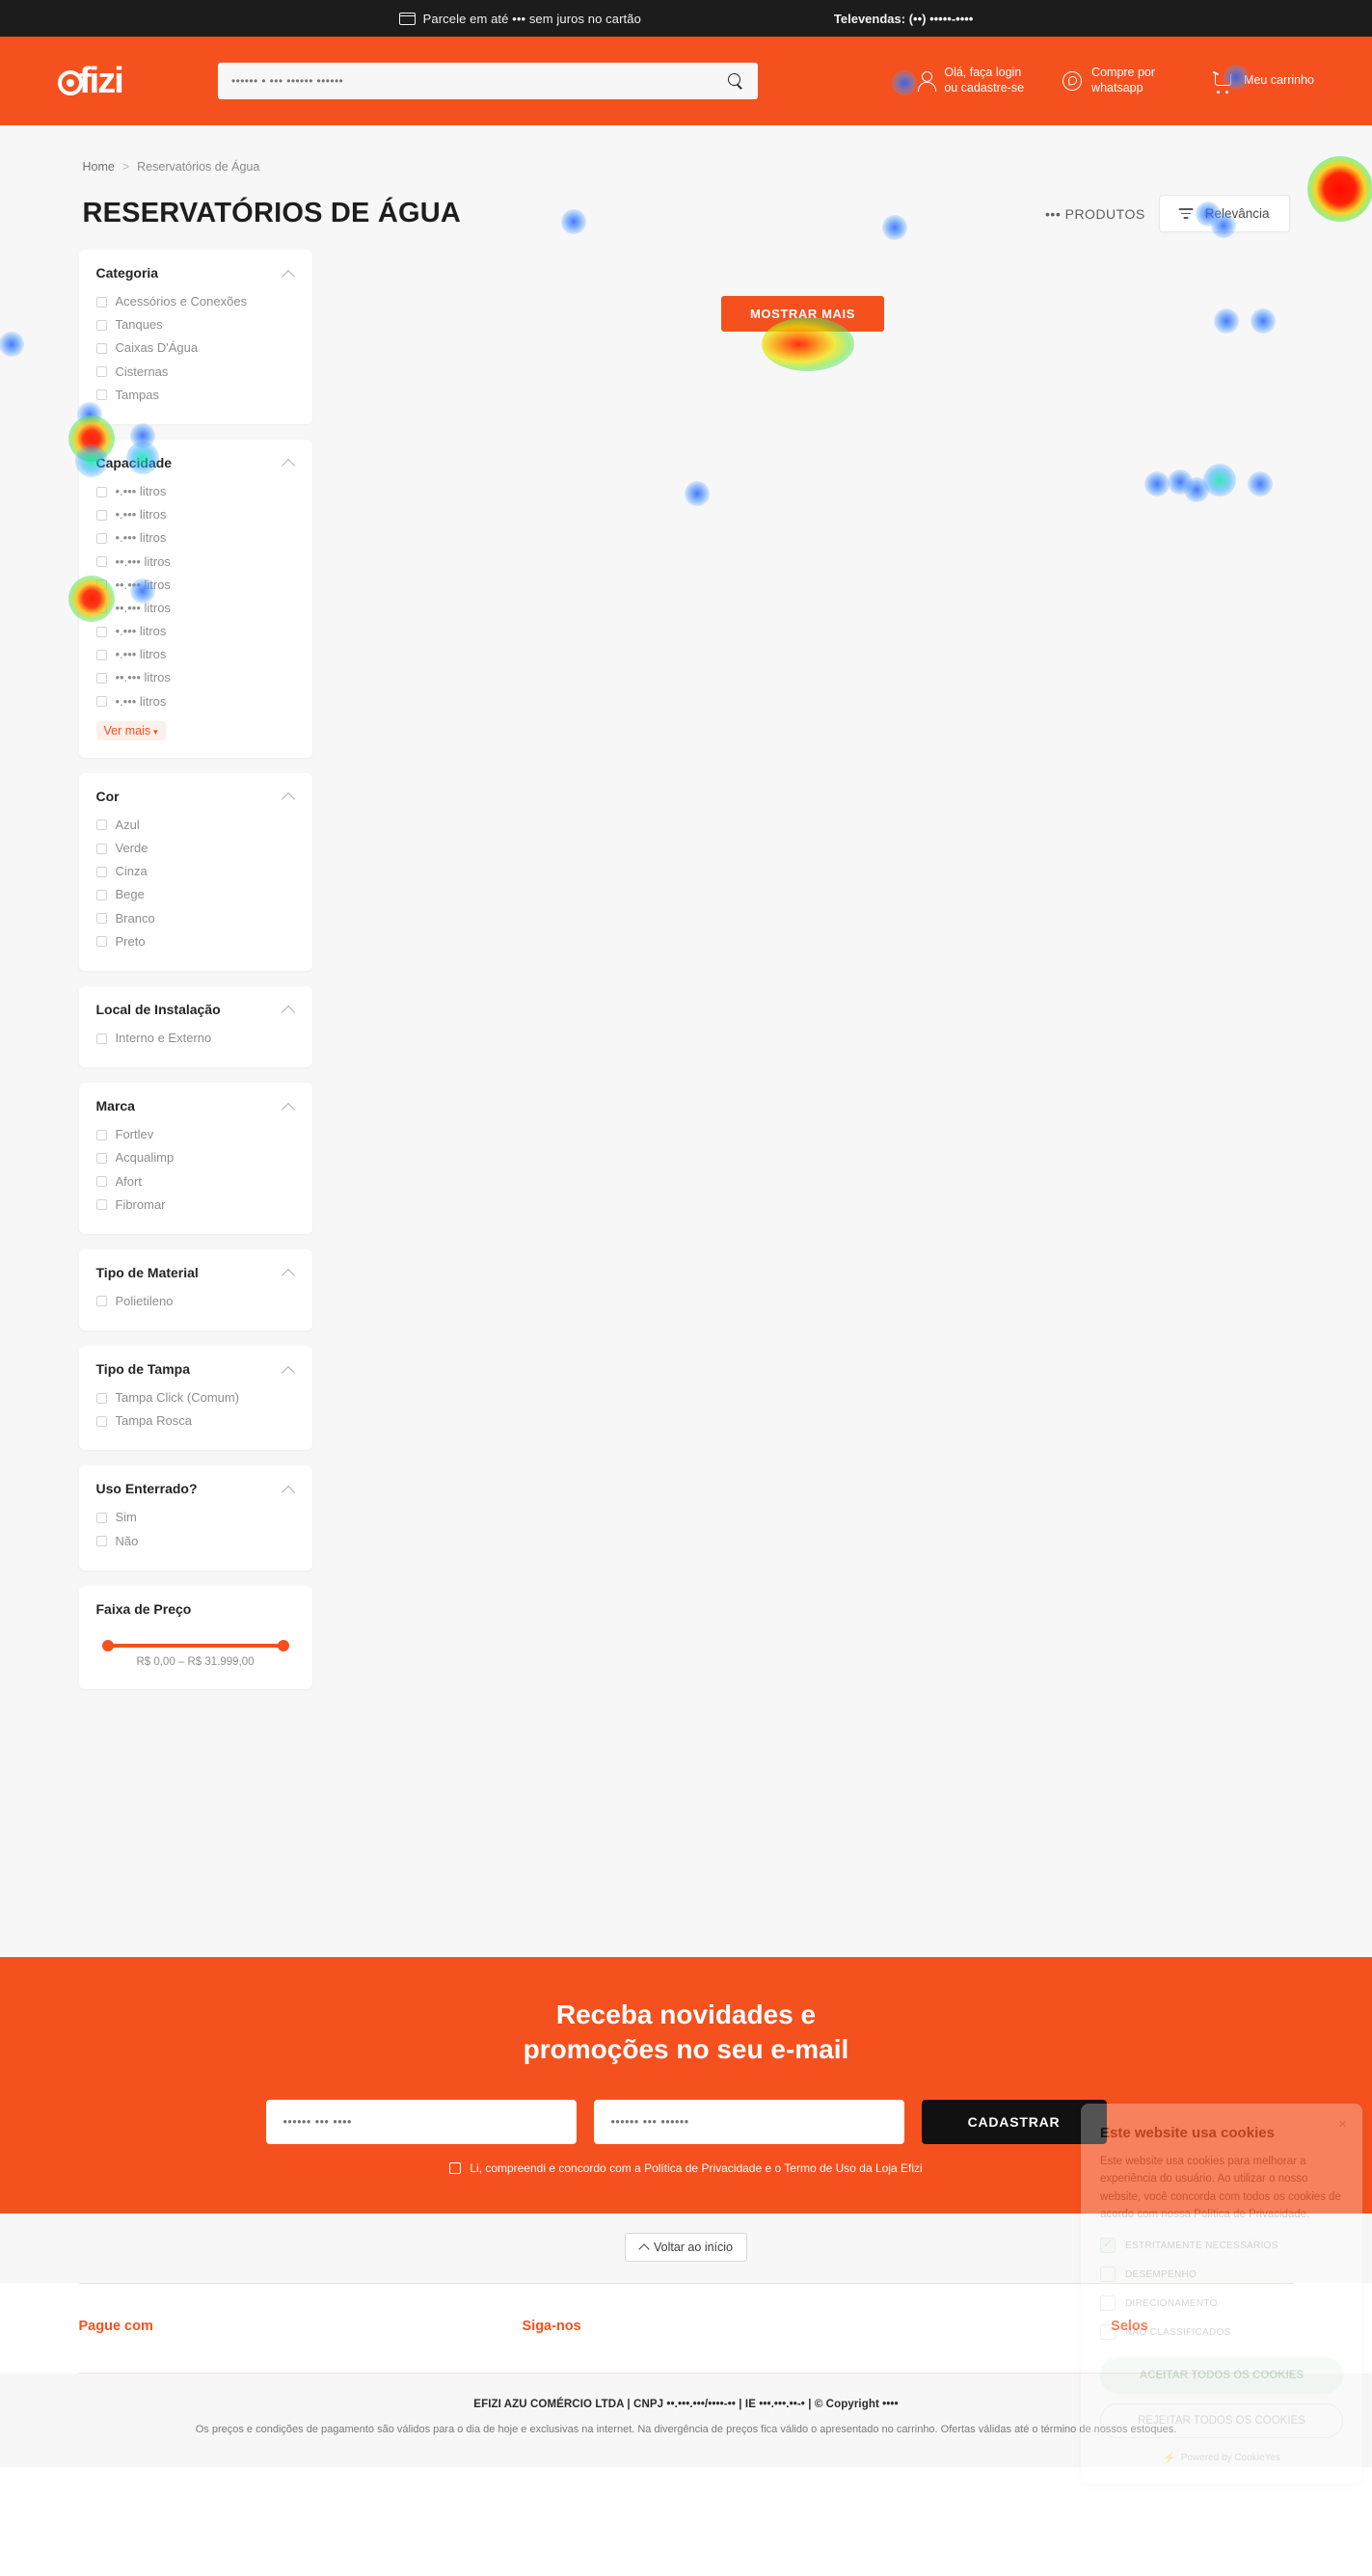 This screenshot has width=1372, height=2576. Describe the element at coordinates (195, 1489) in the screenshot. I see `facet-header: Uso Enterrado?` at that location.